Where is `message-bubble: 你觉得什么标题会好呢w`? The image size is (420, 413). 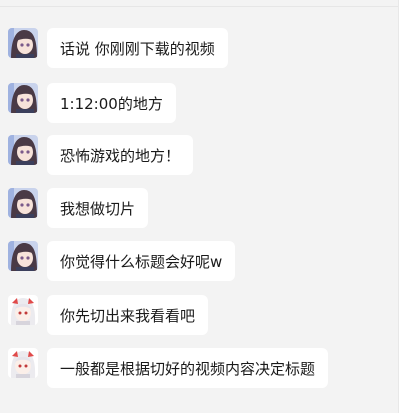 message-bubble: 你觉得什么标题会好呢w is located at coordinates (141, 261).